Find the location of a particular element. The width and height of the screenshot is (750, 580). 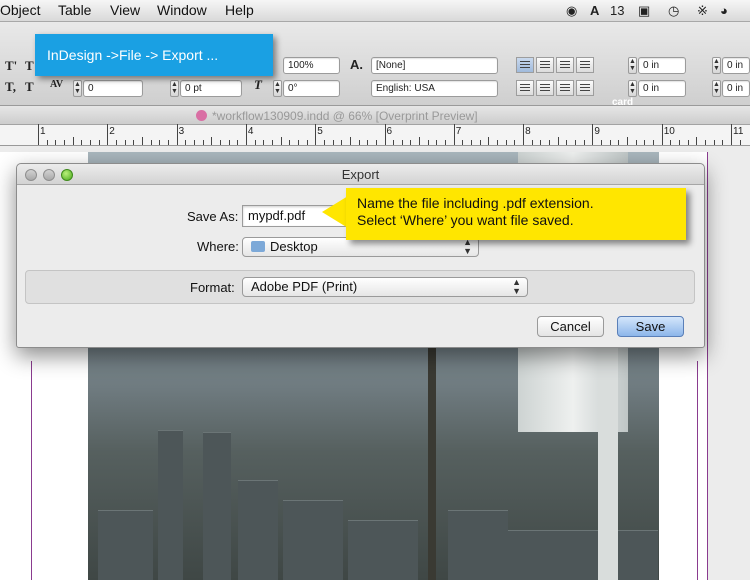

last-line-stepper: ▲ ▼ is located at coordinates (716, 88).